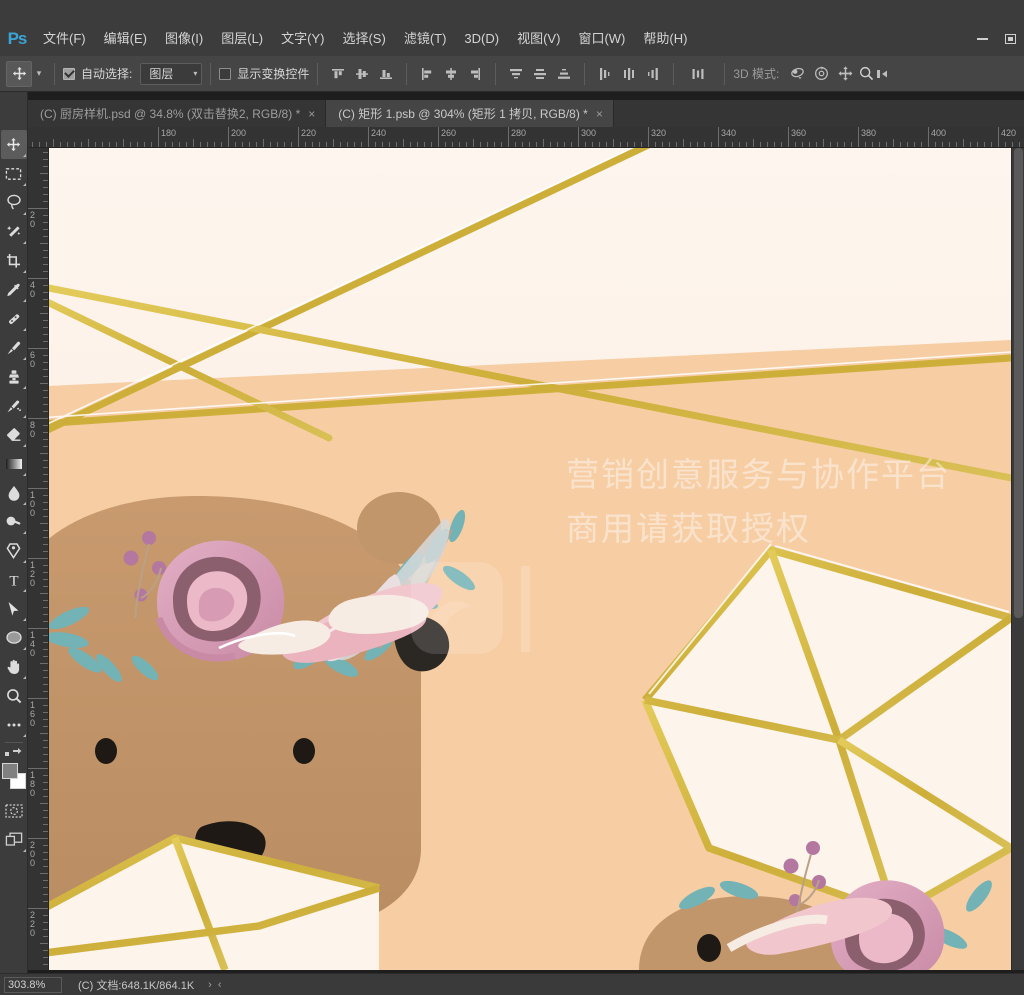 Image resolution: width=1024 pixels, height=995 pixels. I want to click on roll-3d-icon, so click(821, 74).